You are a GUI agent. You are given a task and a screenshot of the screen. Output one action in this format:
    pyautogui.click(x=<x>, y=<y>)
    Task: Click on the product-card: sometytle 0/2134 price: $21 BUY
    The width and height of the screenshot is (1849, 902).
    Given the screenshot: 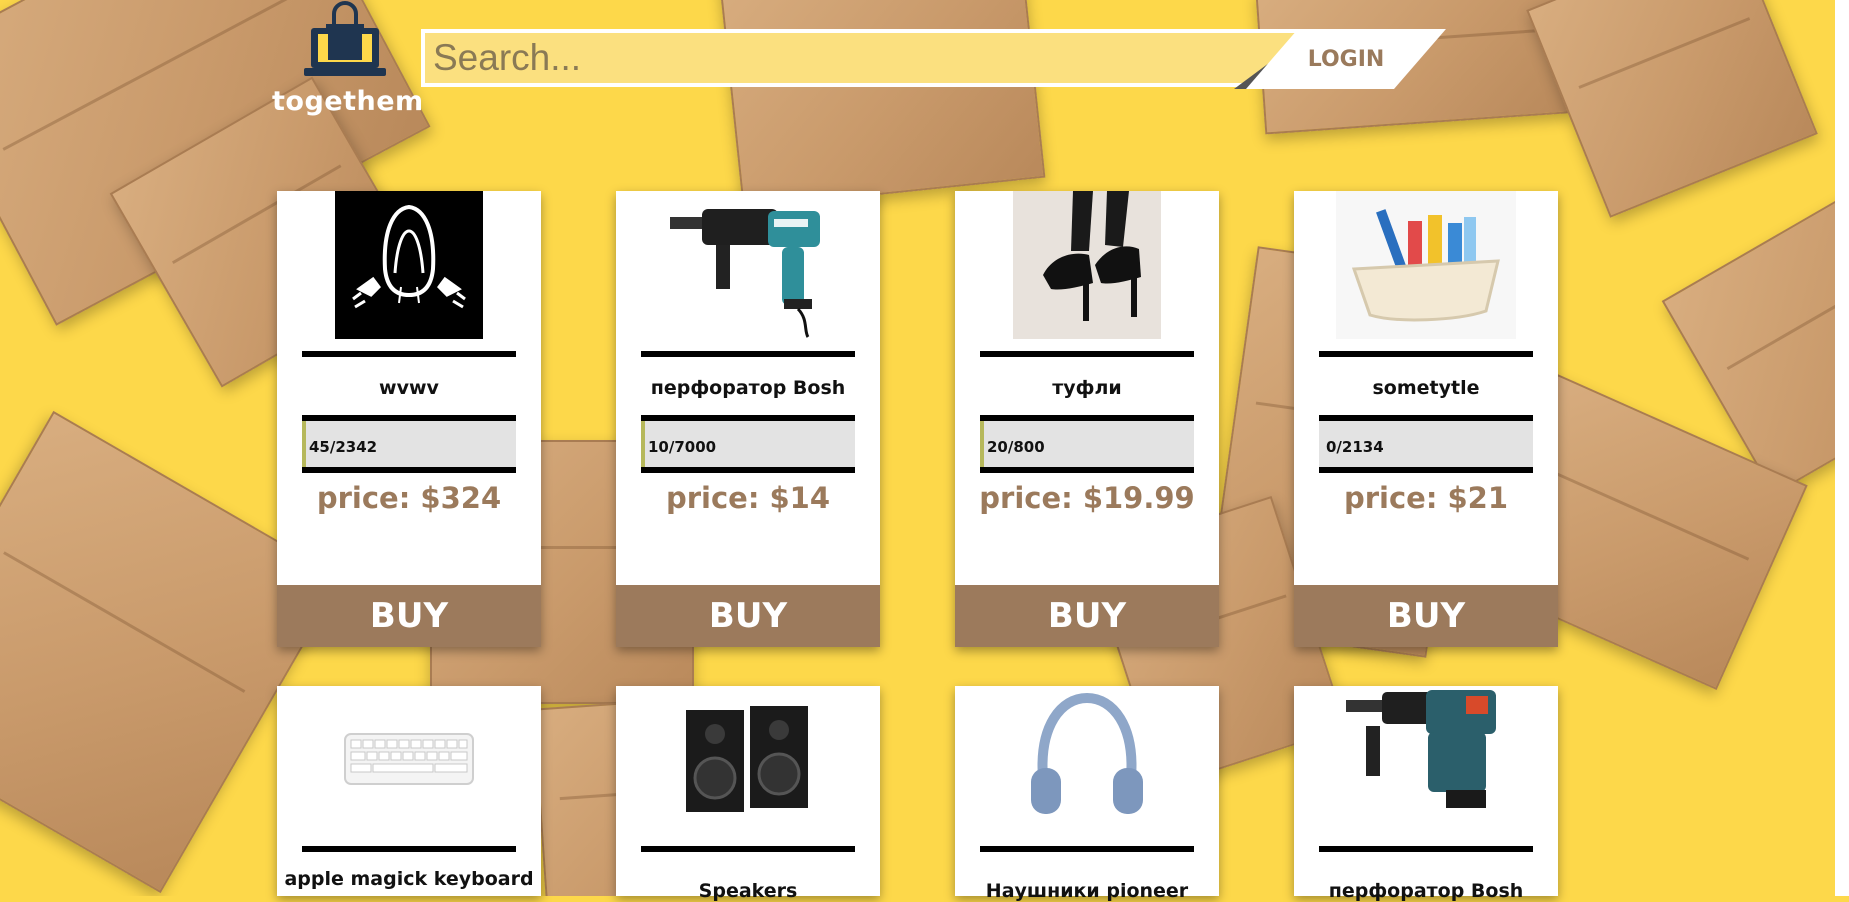 What is the action you would take?
    pyautogui.click(x=1426, y=419)
    